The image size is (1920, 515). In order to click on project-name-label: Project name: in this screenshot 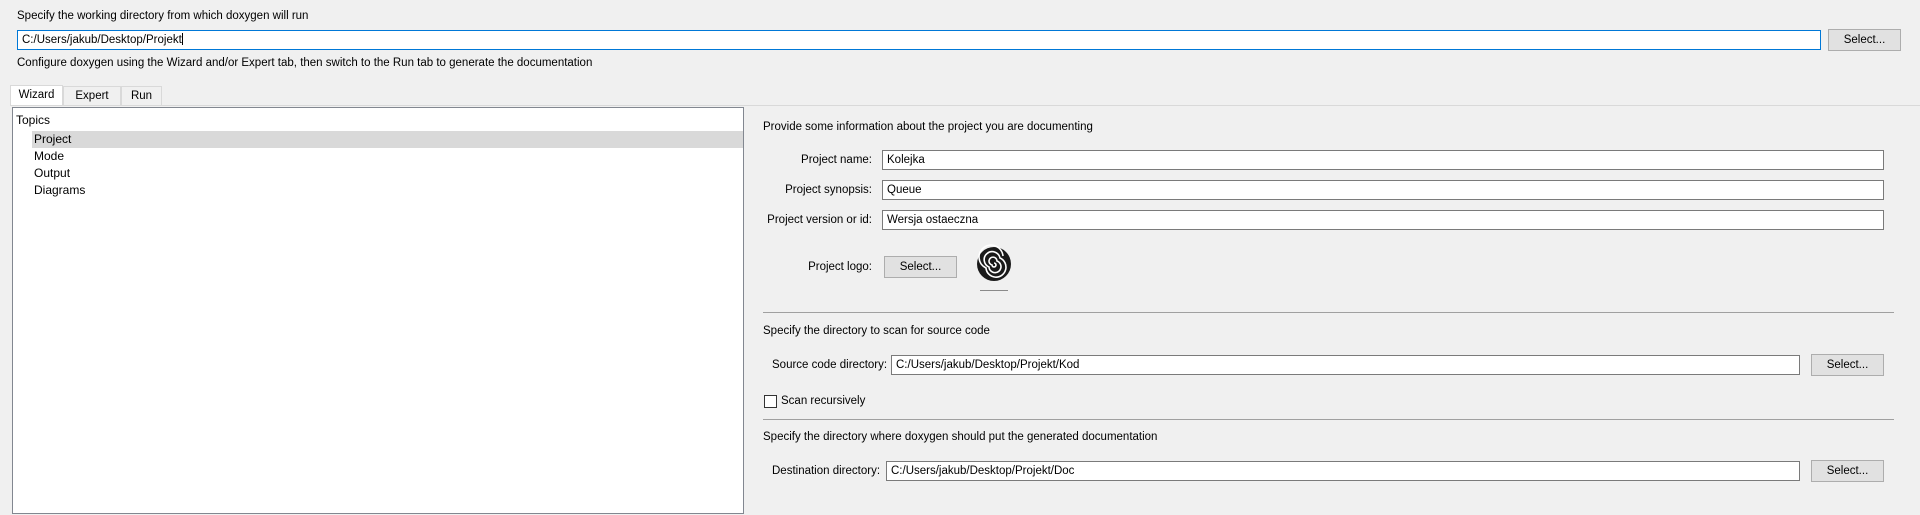, I will do `click(836, 160)`.